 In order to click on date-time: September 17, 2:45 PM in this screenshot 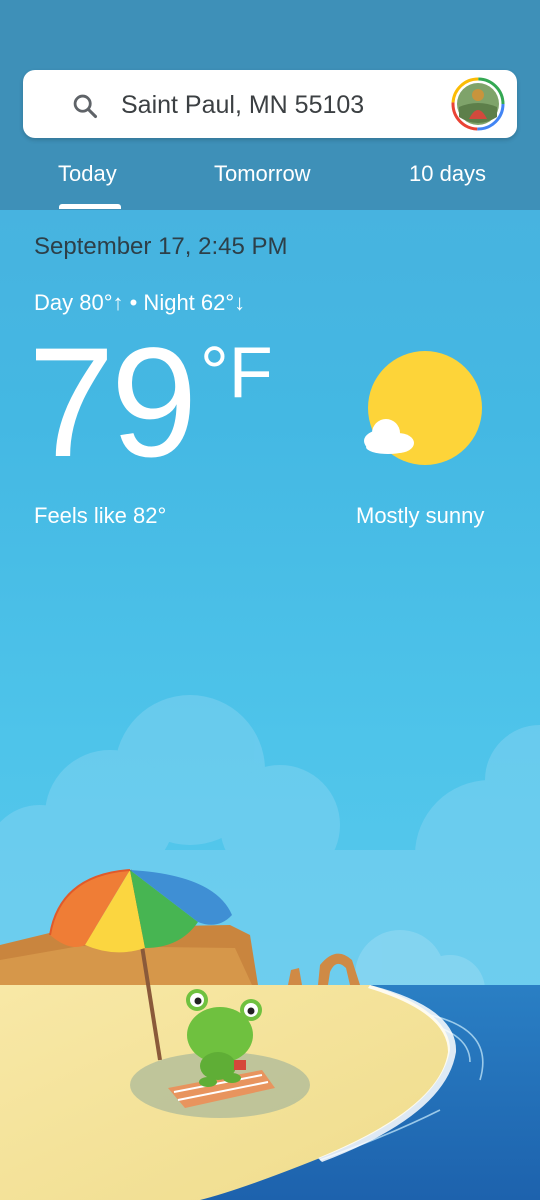, I will do `click(161, 246)`.